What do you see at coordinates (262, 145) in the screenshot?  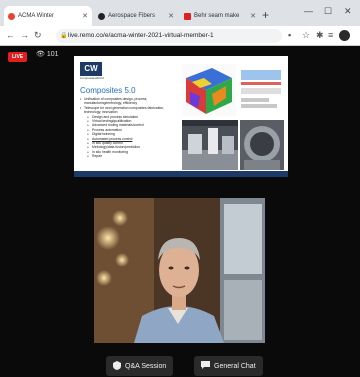 I see `fuselage-image` at bounding box center [262, 145].